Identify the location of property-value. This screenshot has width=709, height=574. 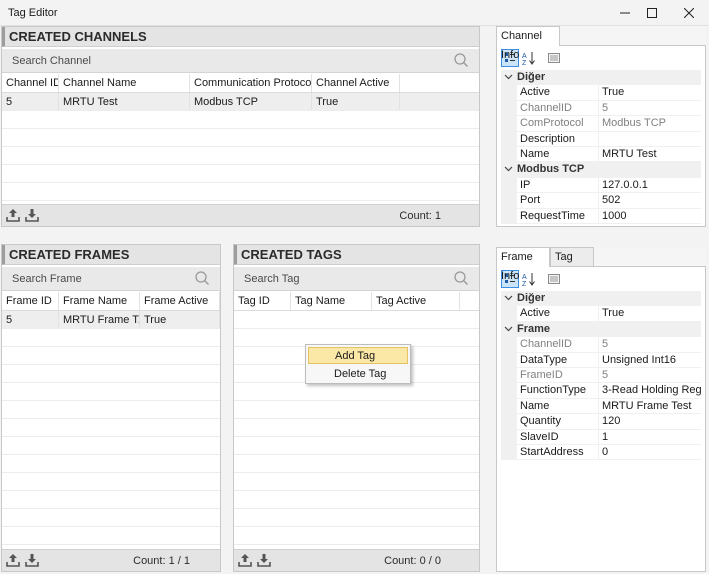
(649, 139).